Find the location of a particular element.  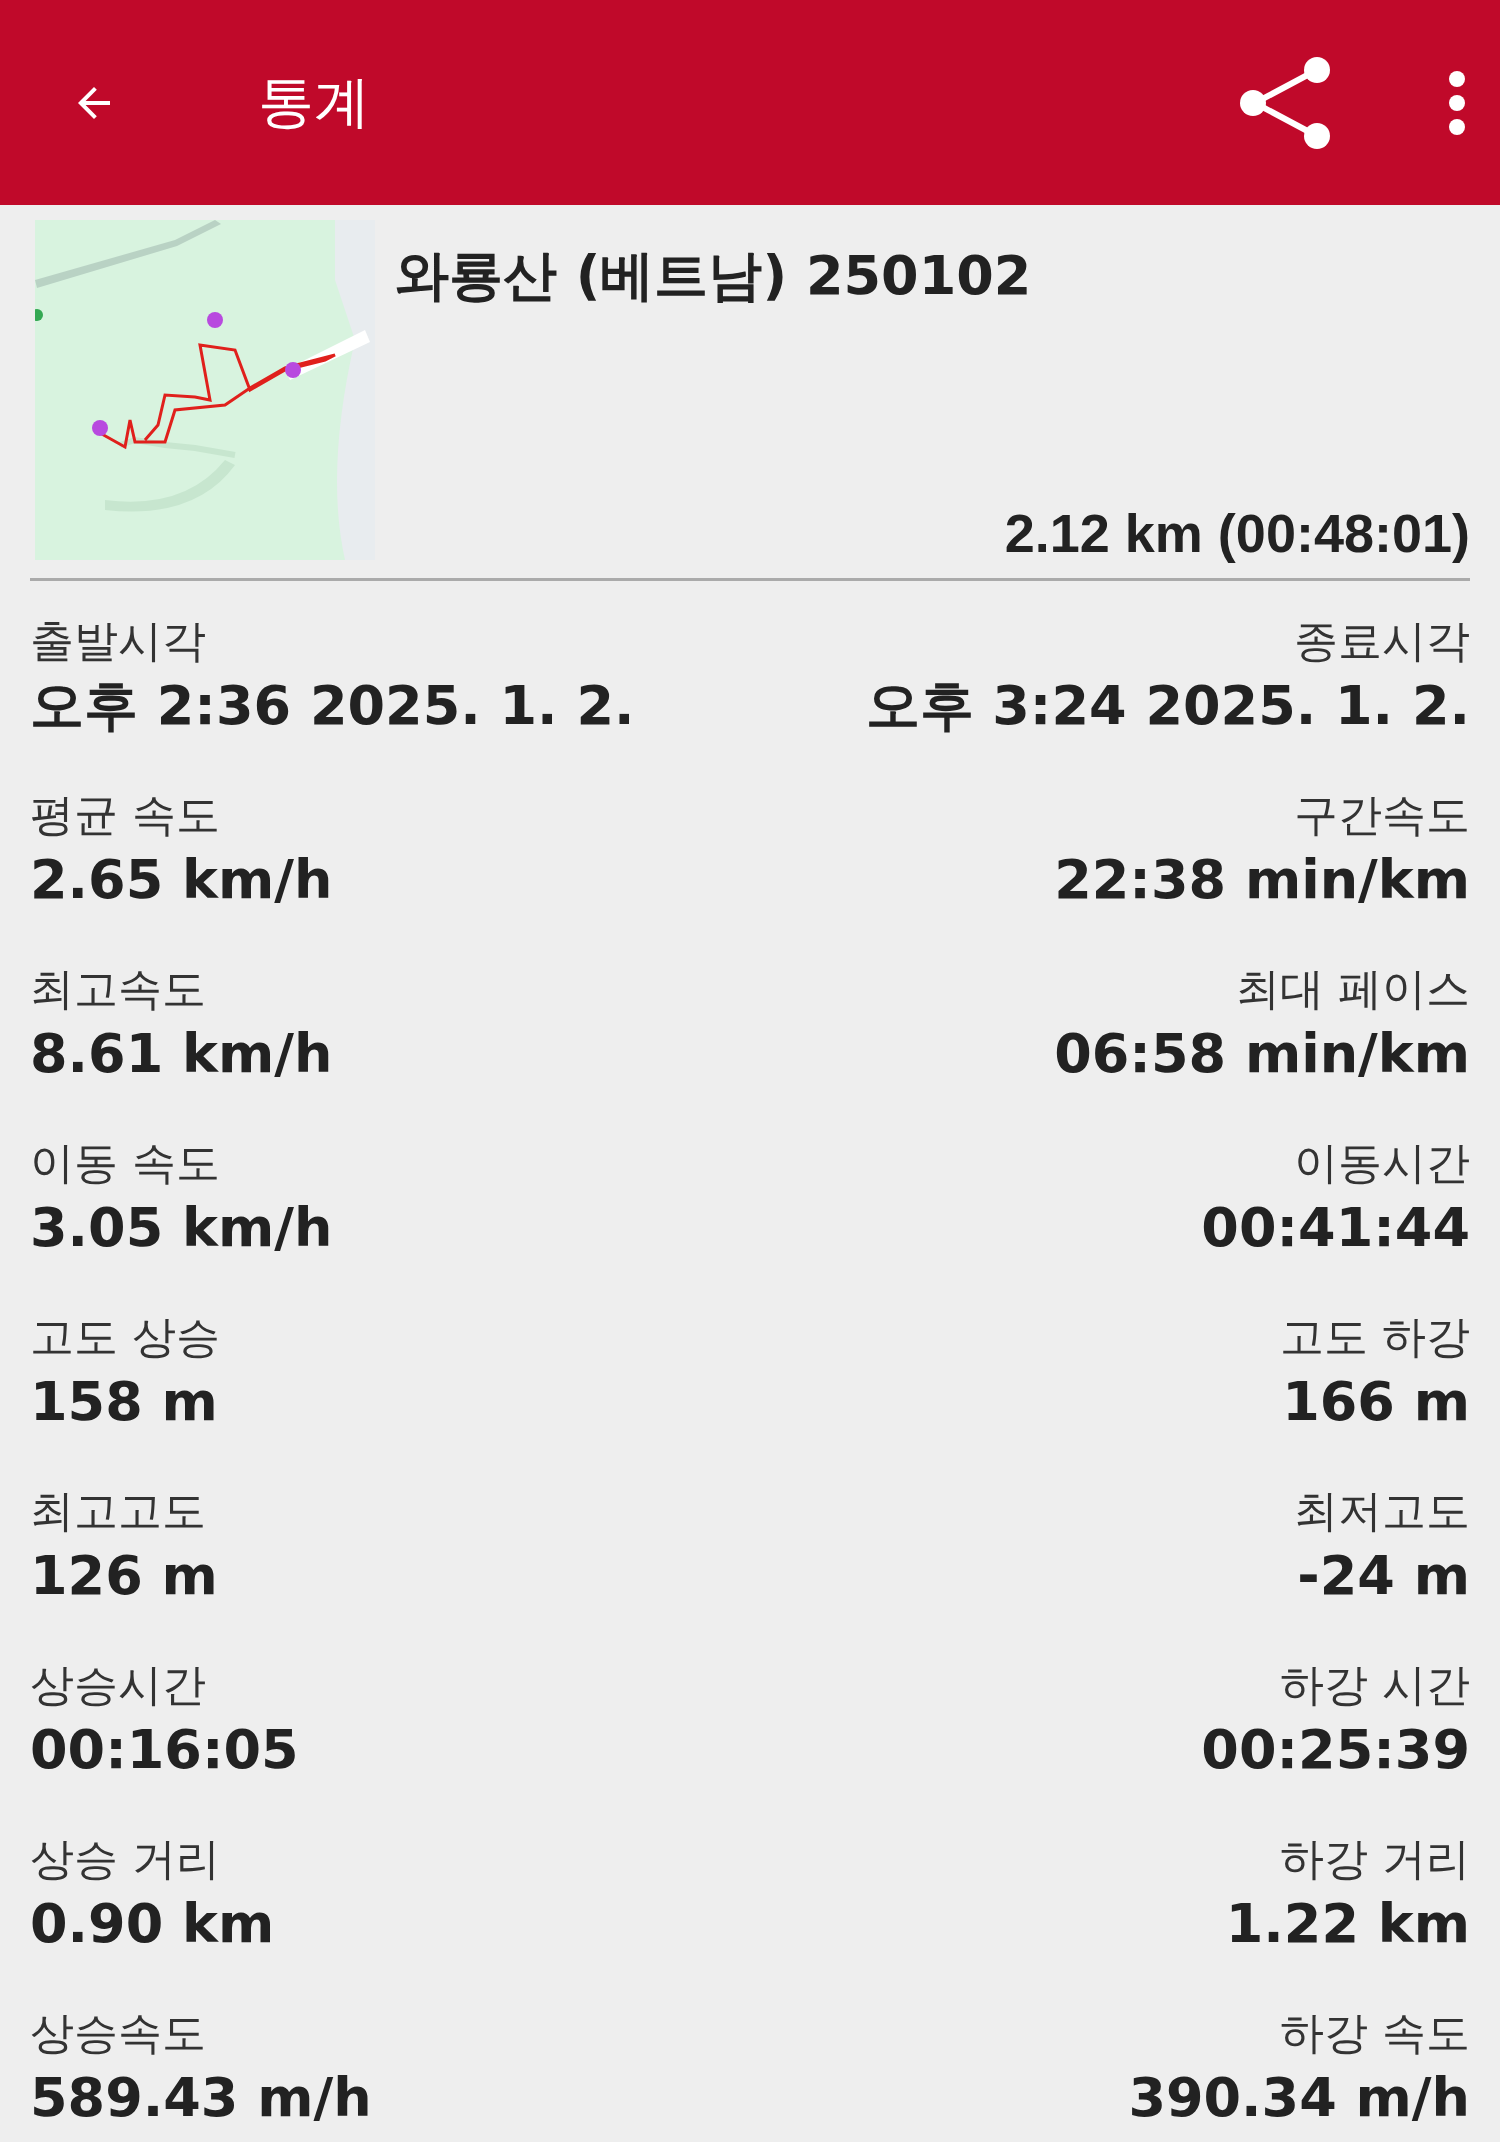

stat-value: 오후 3:24 2025. 1. 2. is located at coordinates (1167, 706).